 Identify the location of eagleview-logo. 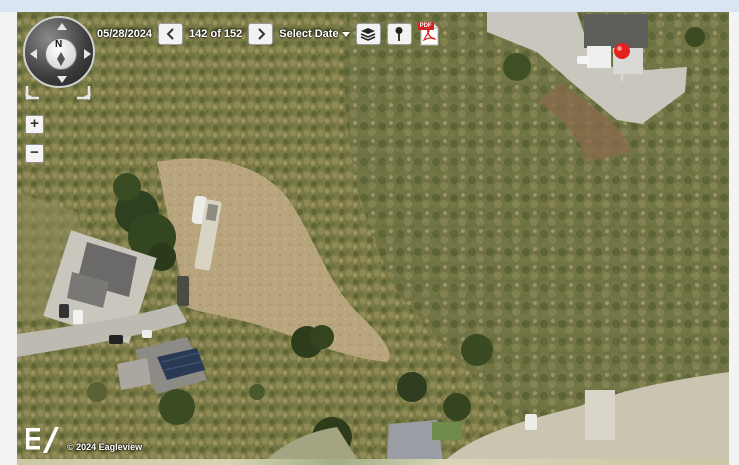
(42, 440).